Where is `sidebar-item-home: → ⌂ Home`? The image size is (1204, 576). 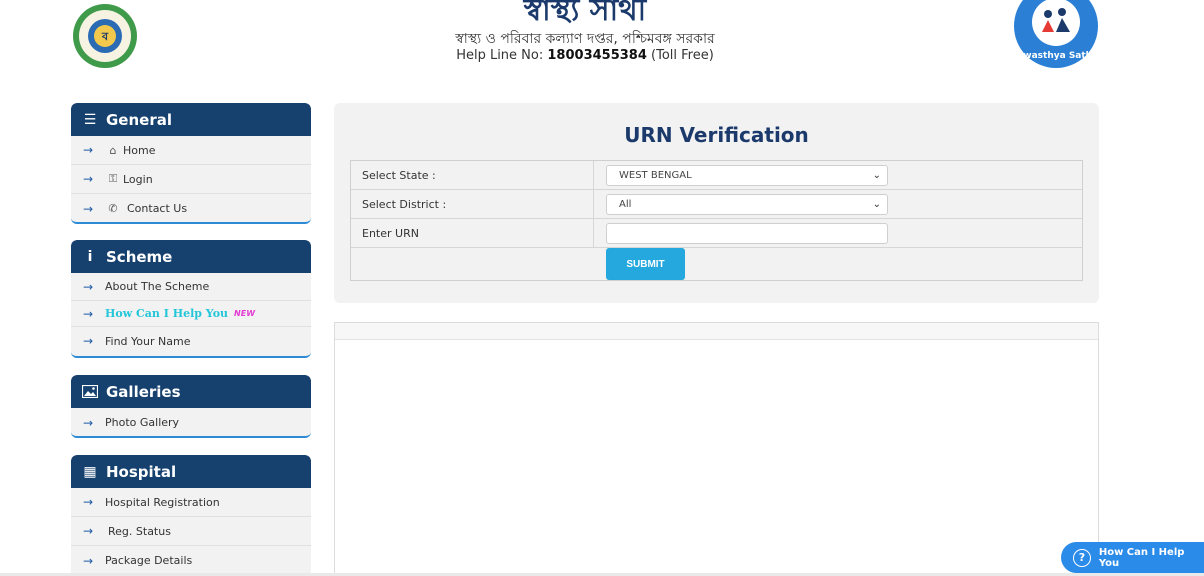
sidebar-item-home: → ⌂ Home is located at coordinates (191, 150).